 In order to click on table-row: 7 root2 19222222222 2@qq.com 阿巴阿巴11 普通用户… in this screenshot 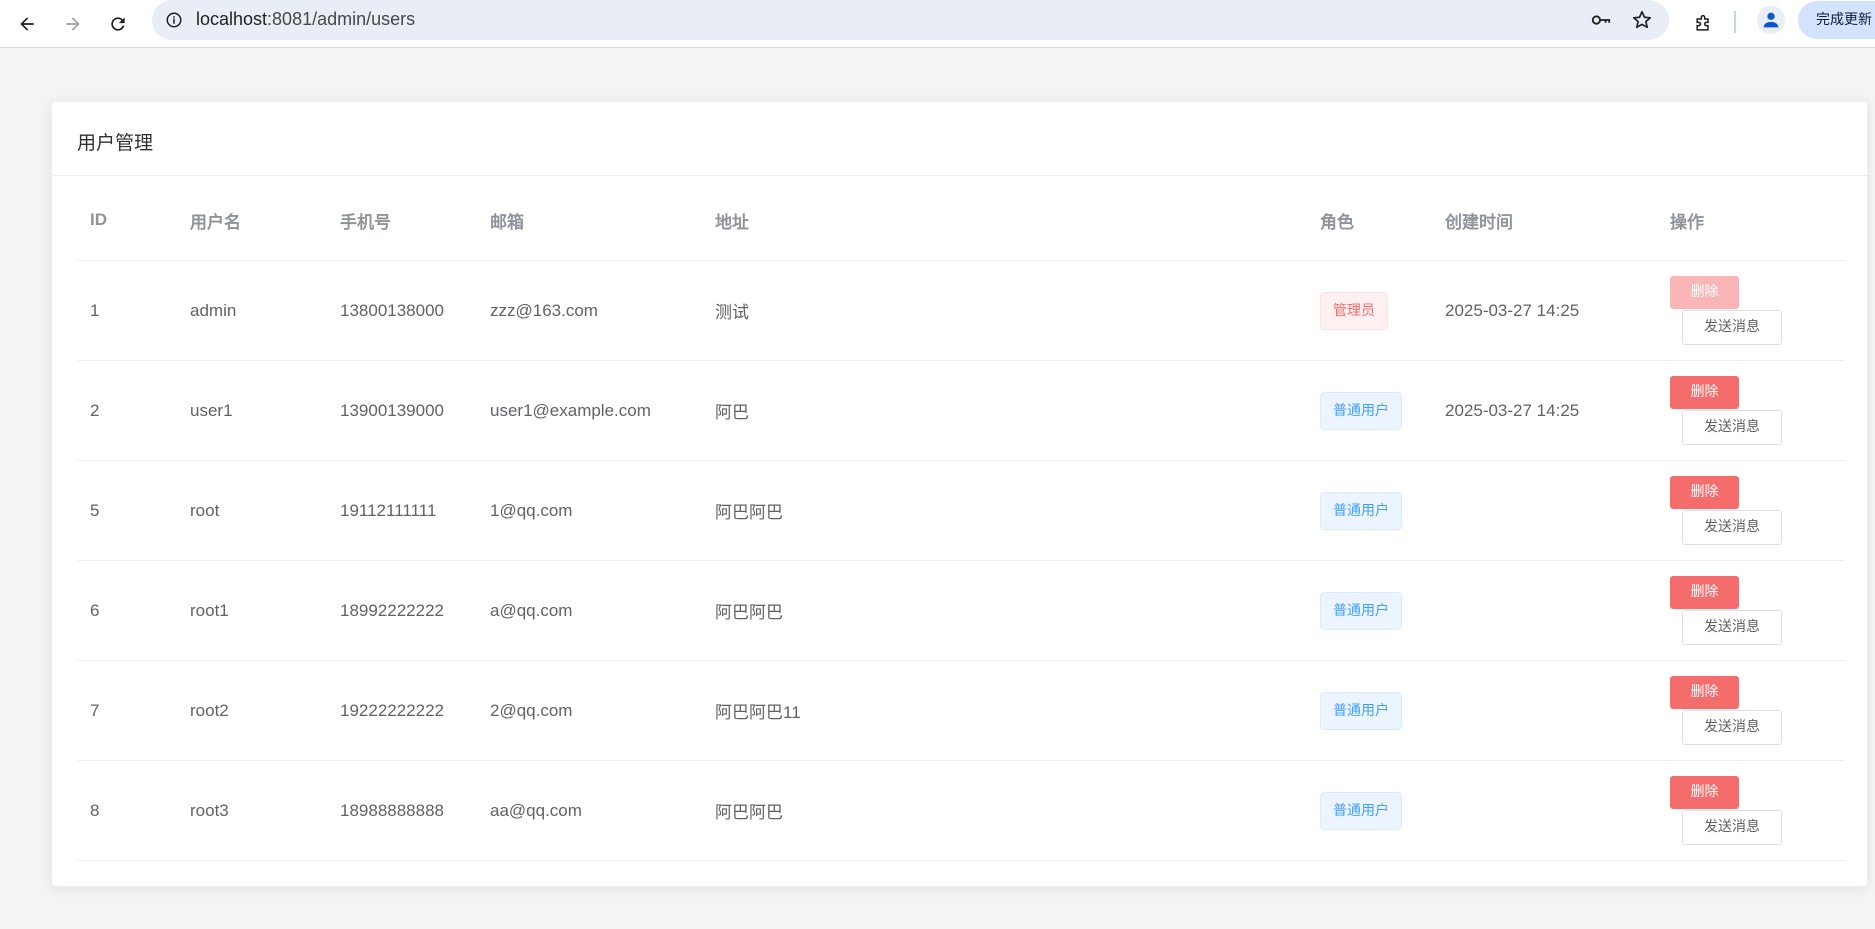, I will do `click(961, 711)`.